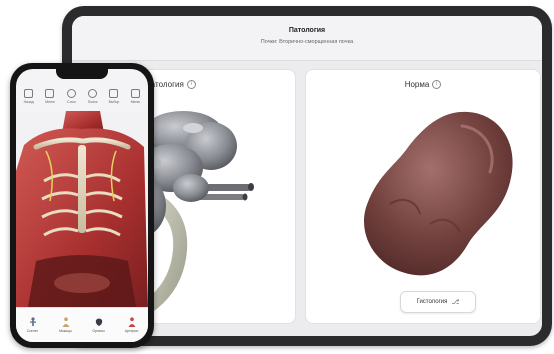  What do you see at coordinates (82, 74) in the screenshot?
I see `phone-notch` at bounding box center [82, 74].